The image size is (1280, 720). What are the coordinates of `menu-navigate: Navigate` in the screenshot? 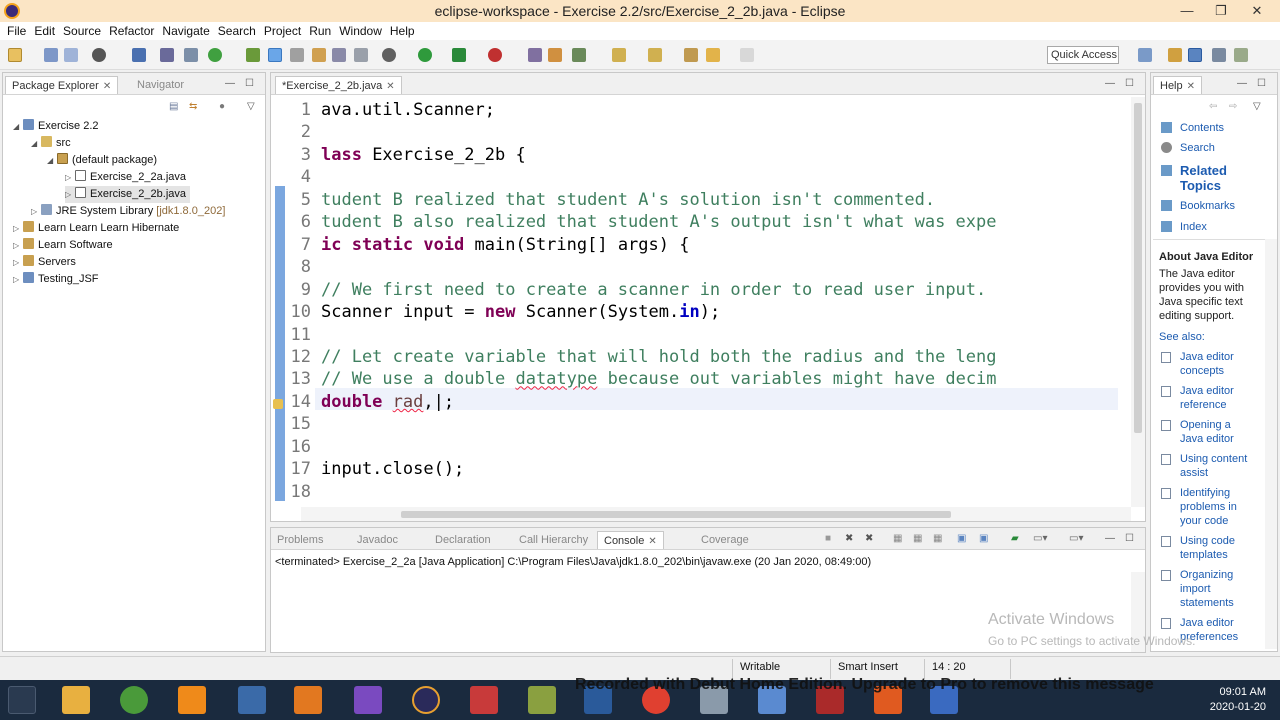 It's located at (188, 31).